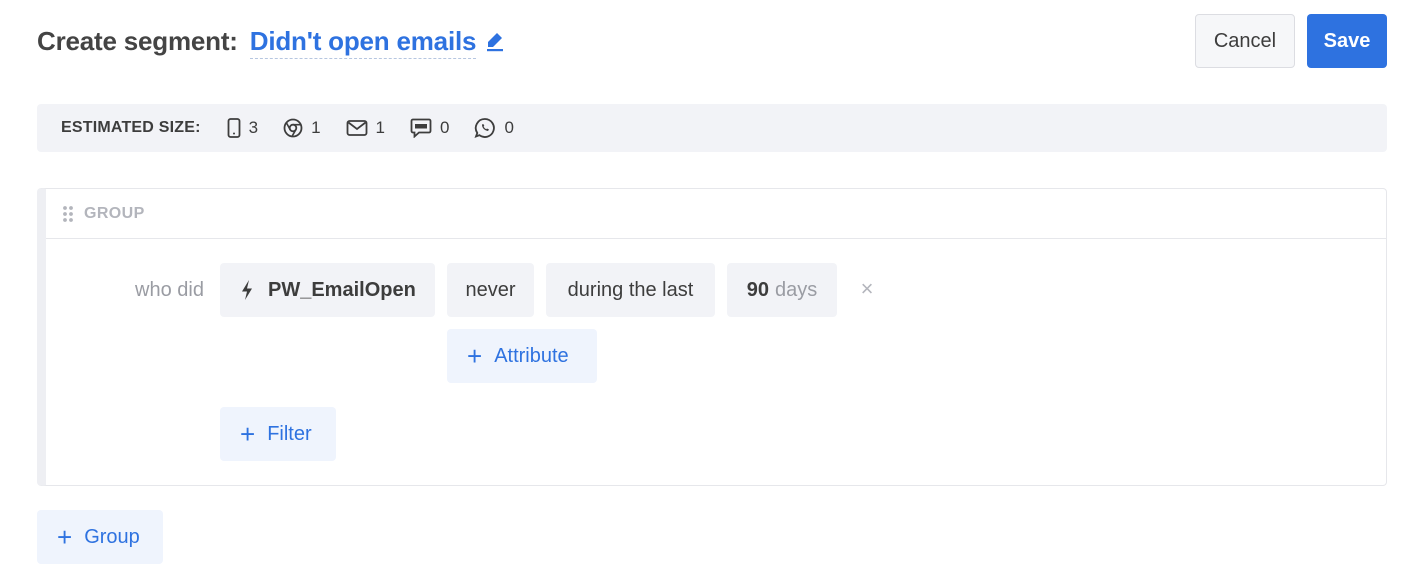 This screenshot has width=1426, height=573. I want to click on segment-name-editable: Didn't open emails, so click(362, 42).